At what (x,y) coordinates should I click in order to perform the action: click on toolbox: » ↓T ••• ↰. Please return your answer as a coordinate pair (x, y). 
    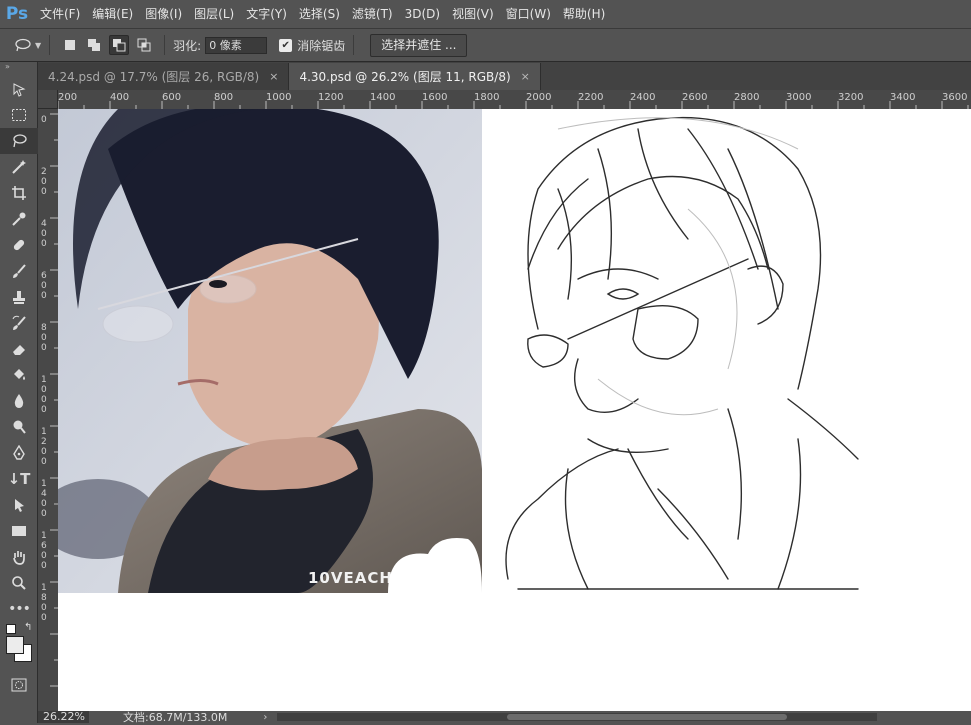
    Looking at the image, I should click on (19, 392).